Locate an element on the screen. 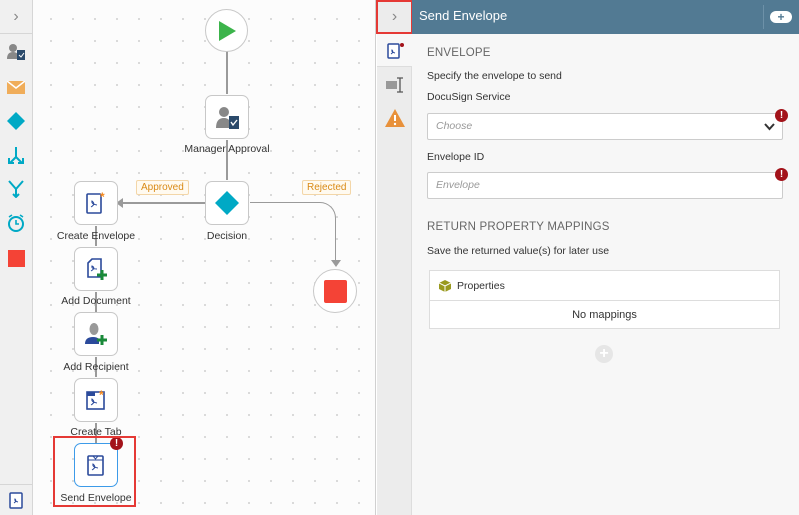  properties-table: Properties No mappings is located at coordinates (604, 299).